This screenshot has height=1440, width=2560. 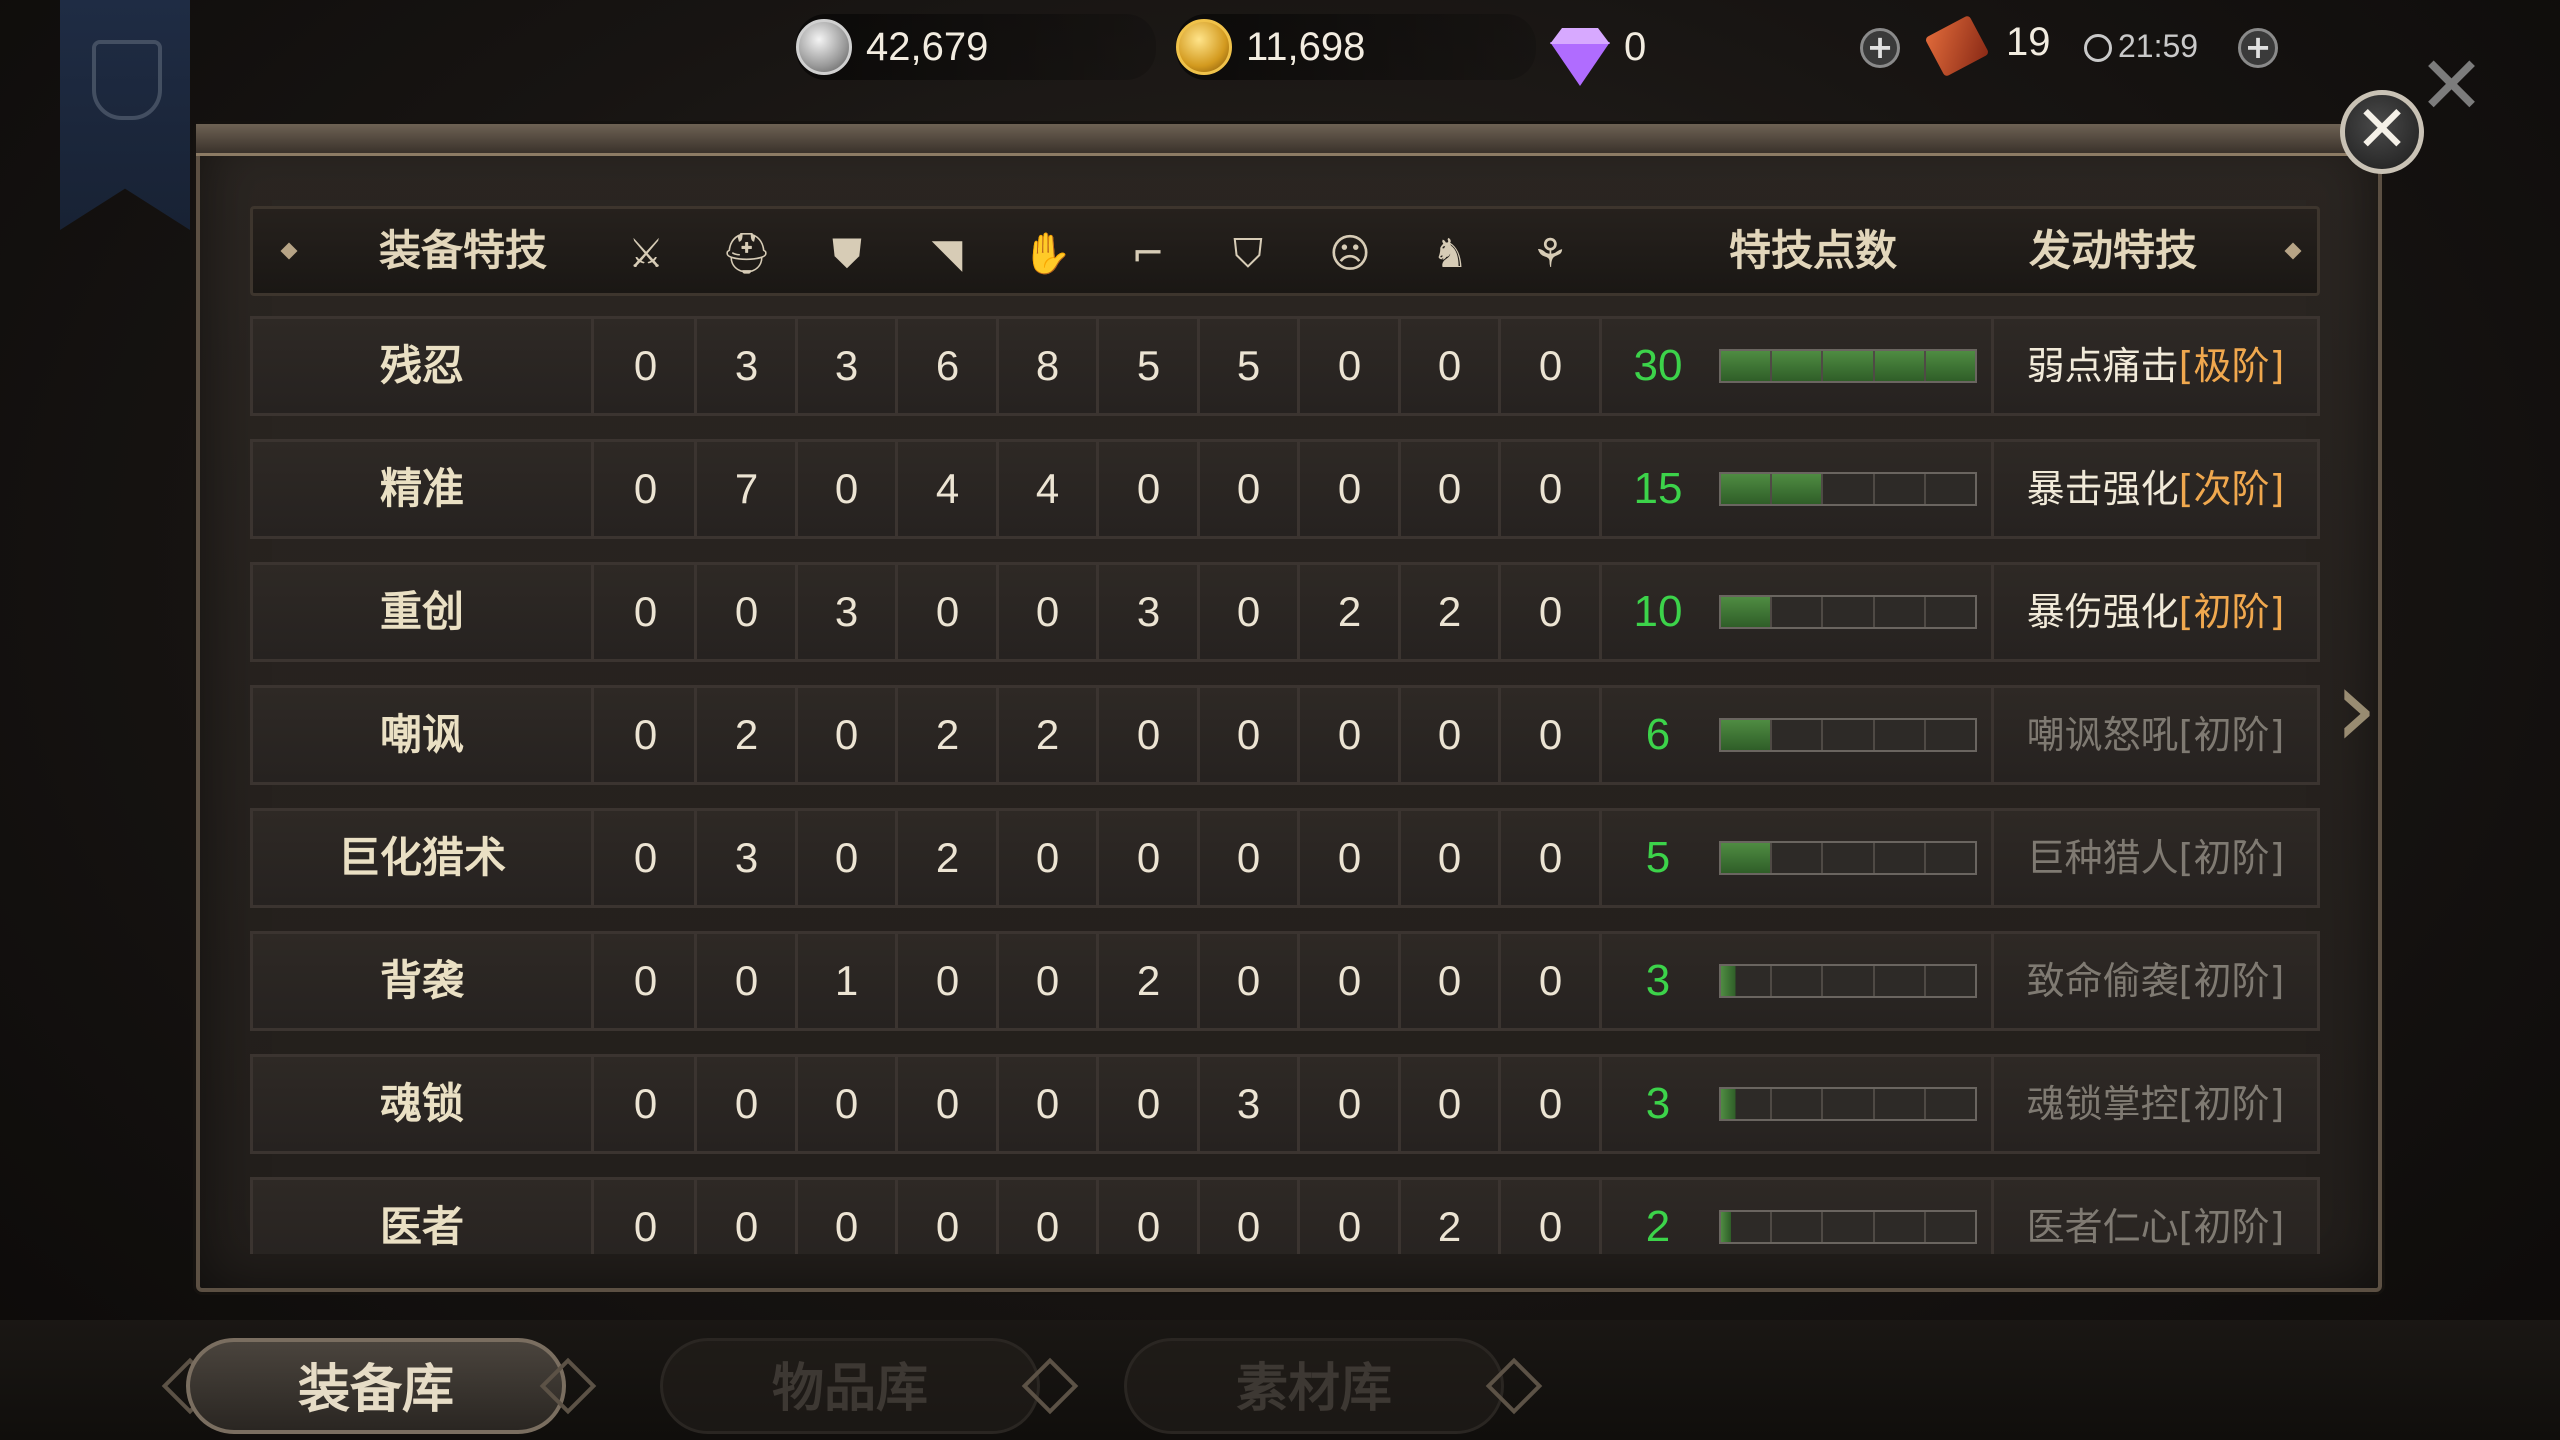 What do you see at coordinates (1314, 1386) in the screenshot?
I see `tab-materials: 素材库` at bounding box center [1314, 1386].